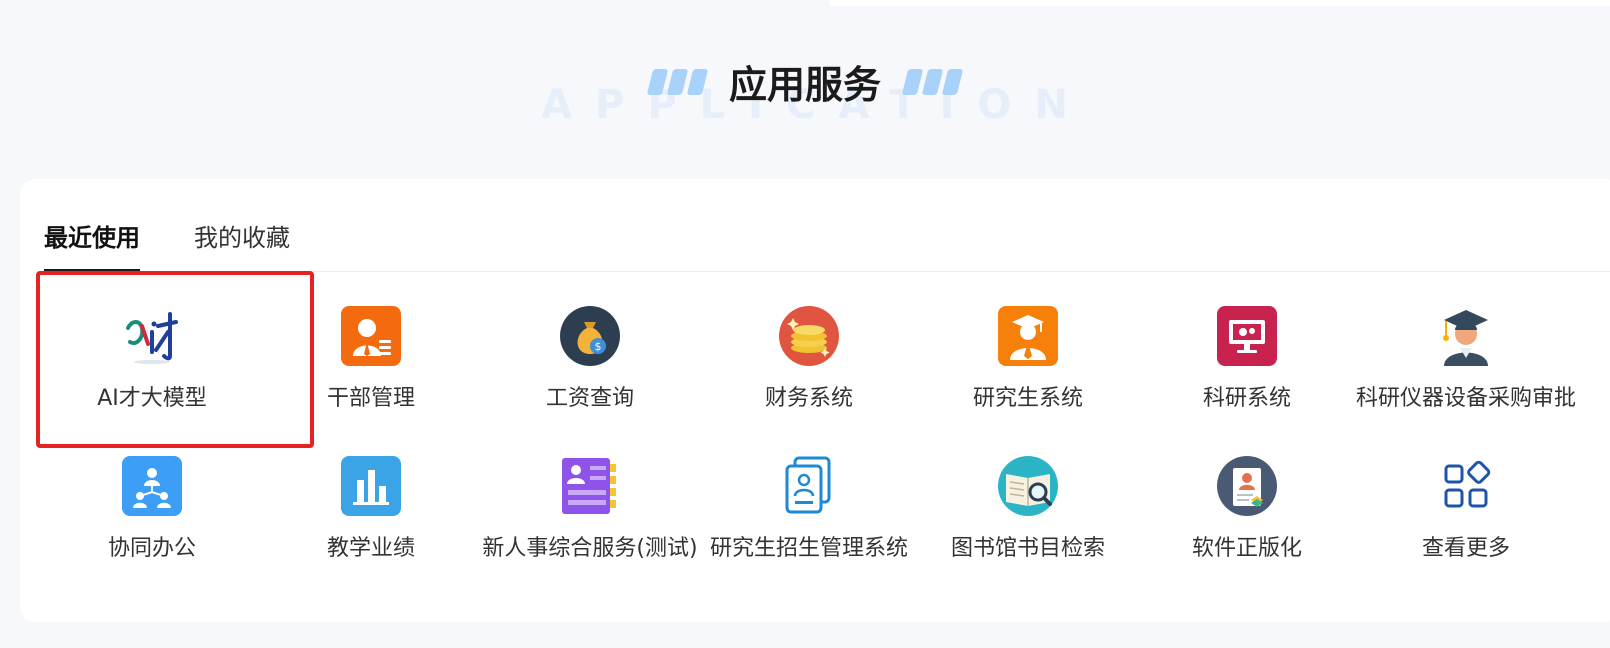  I want to click on app-label: 研究生招生管理系统, so click(808, 548).